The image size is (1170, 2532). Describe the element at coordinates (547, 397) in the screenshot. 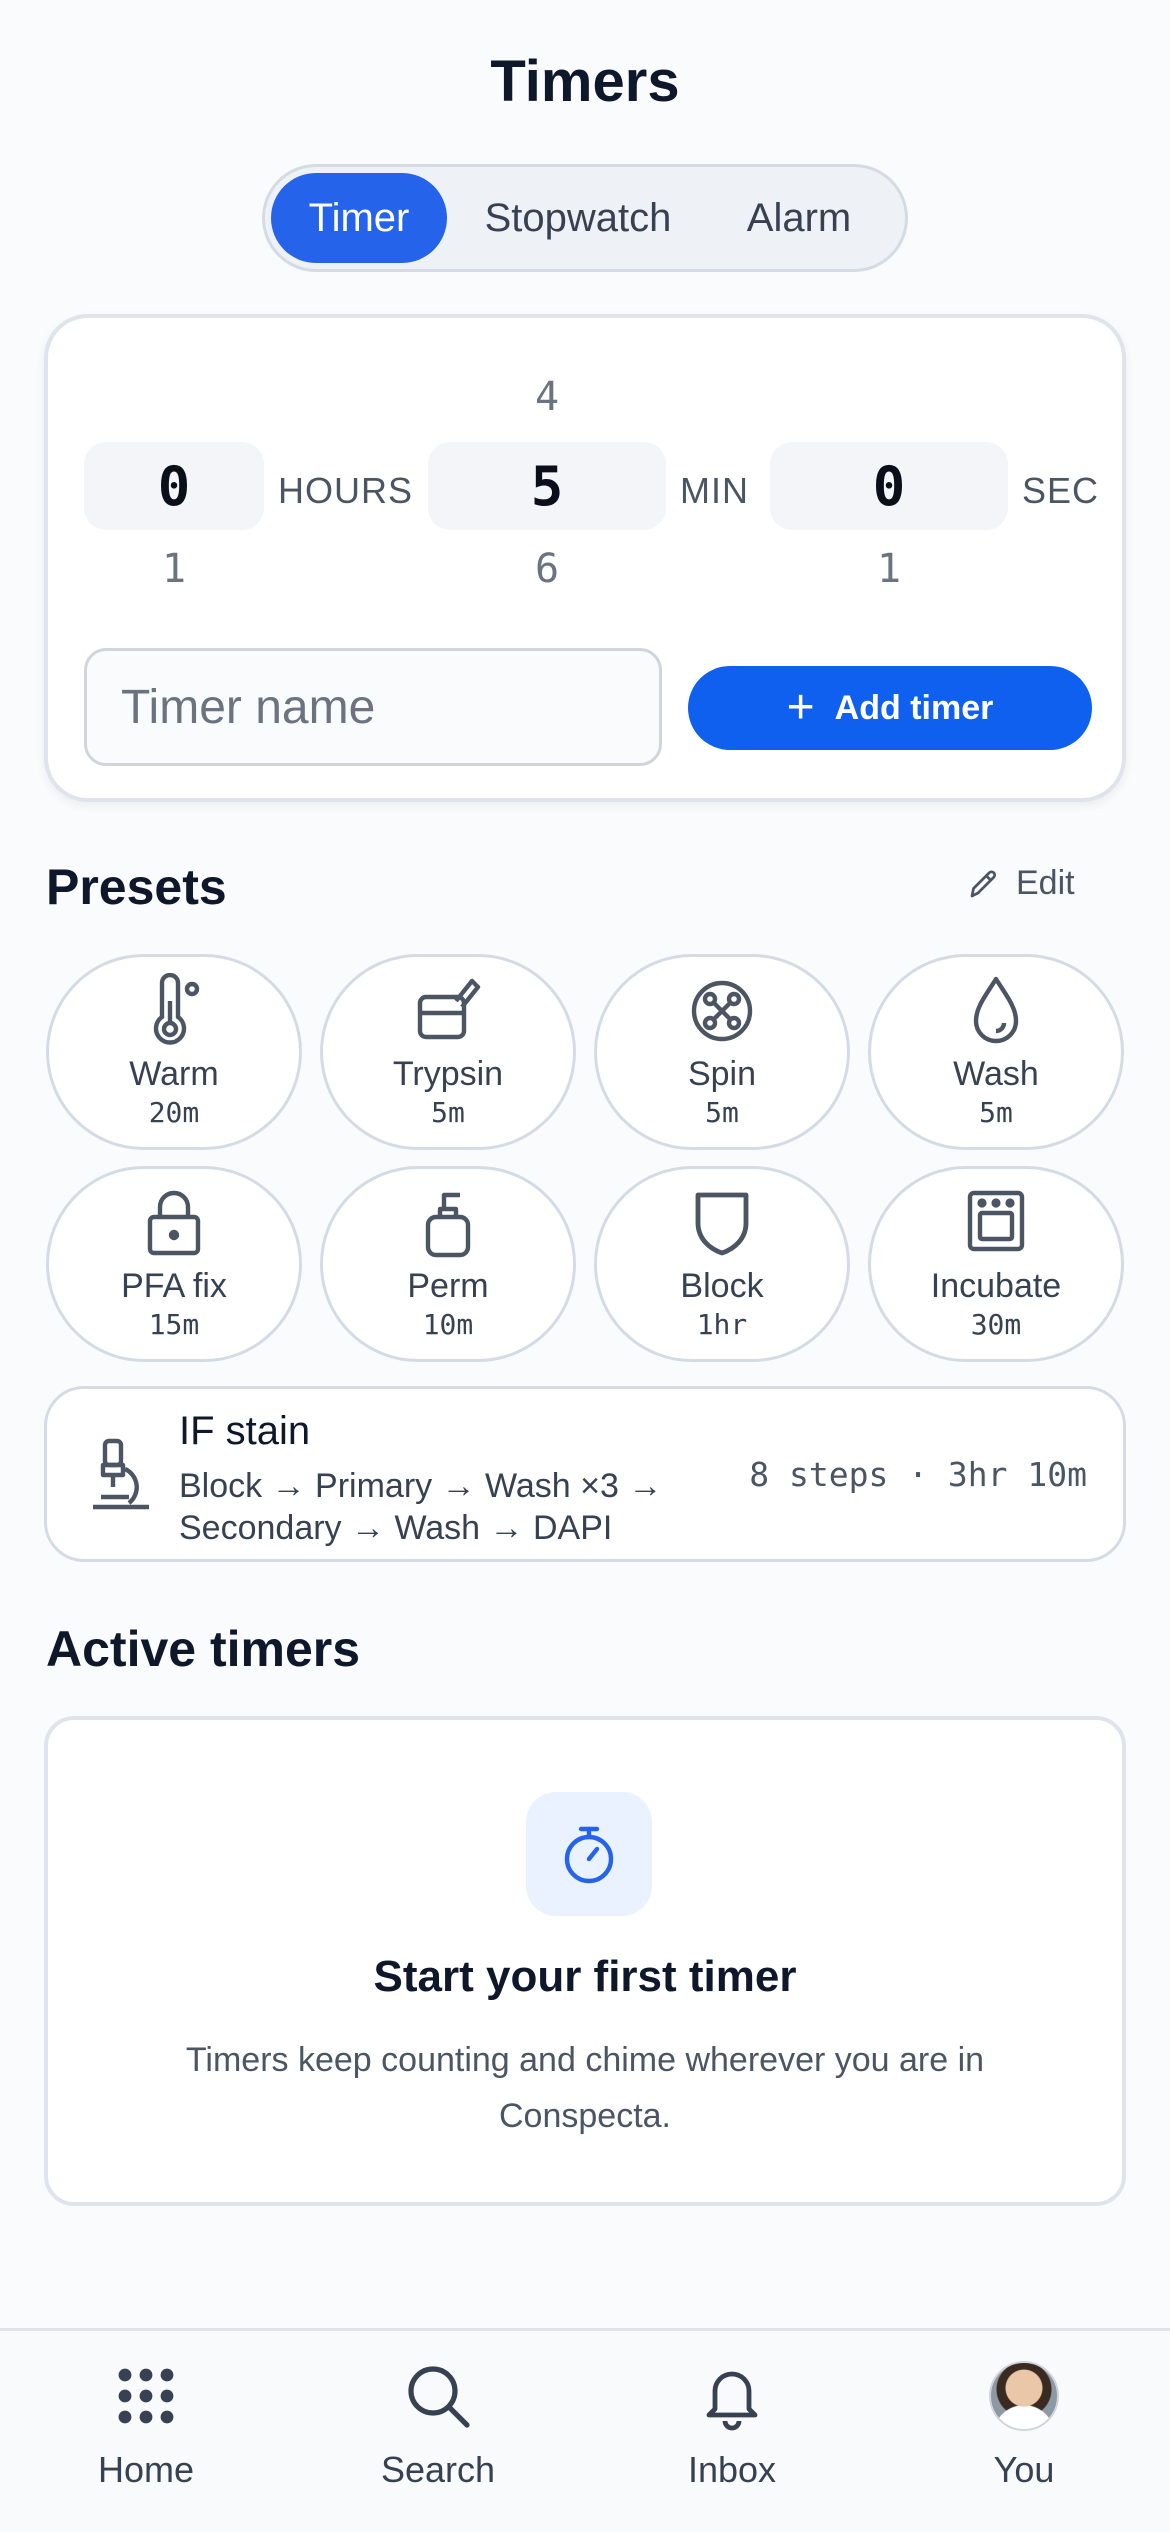

I see `minutes-prev-value: 4` at that location.